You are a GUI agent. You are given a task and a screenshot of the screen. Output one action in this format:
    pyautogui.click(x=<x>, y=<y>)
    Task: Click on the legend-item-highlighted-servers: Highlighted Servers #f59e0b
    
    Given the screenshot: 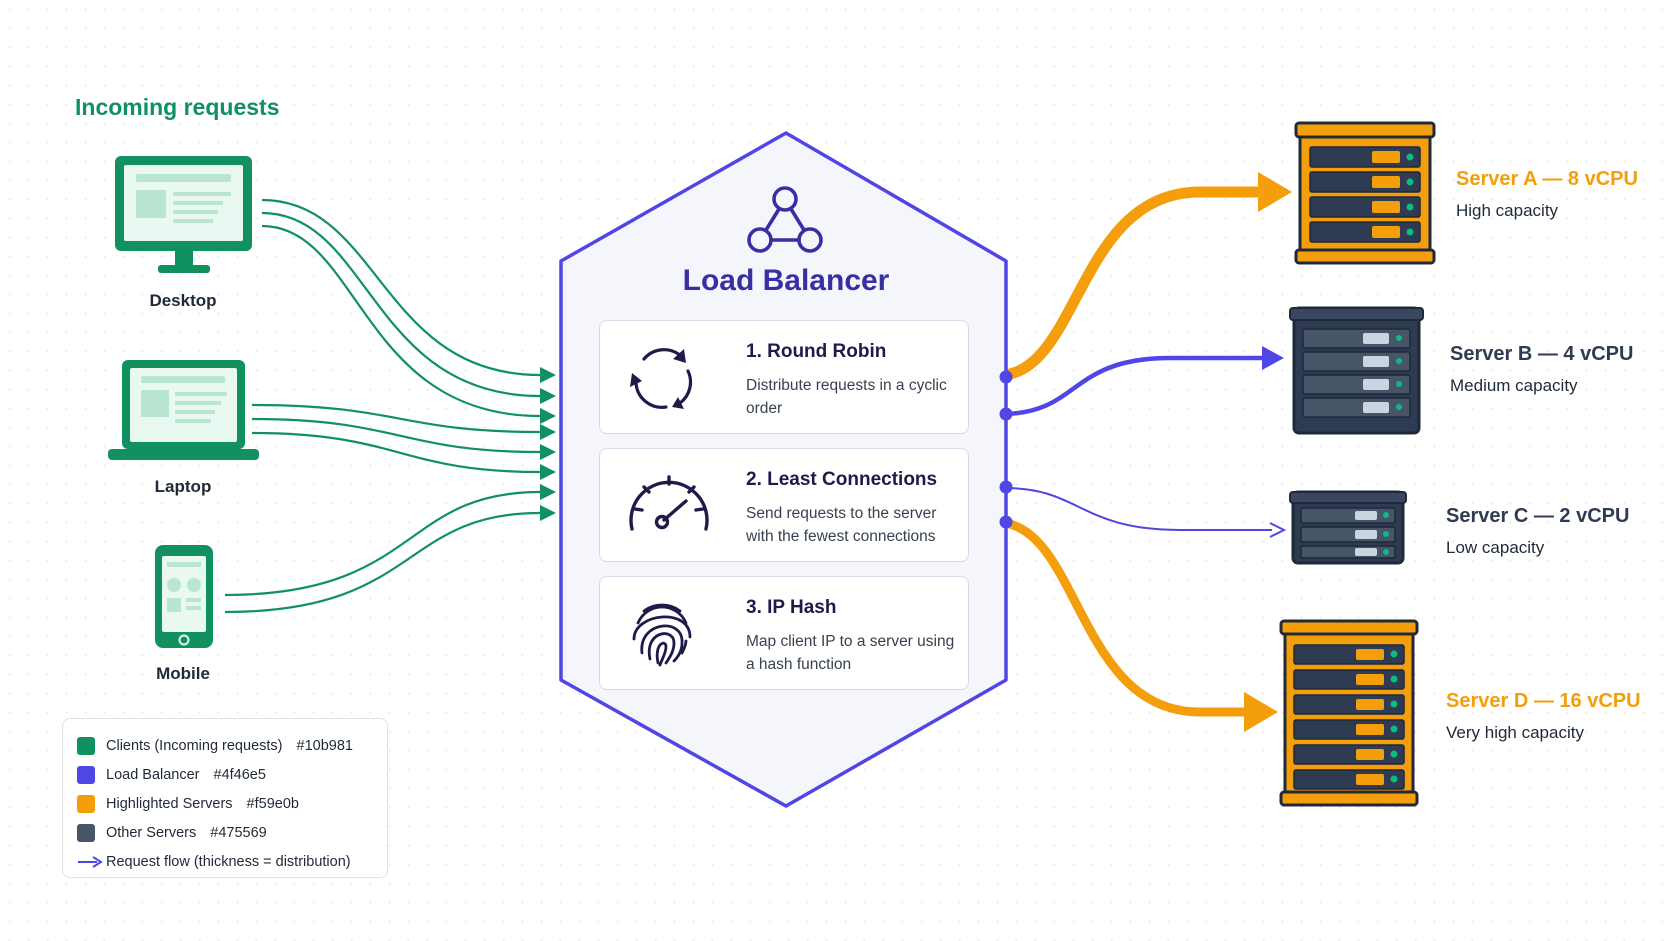 What is the action you would take?
    pyautogui.click(x=232, y=803)
    